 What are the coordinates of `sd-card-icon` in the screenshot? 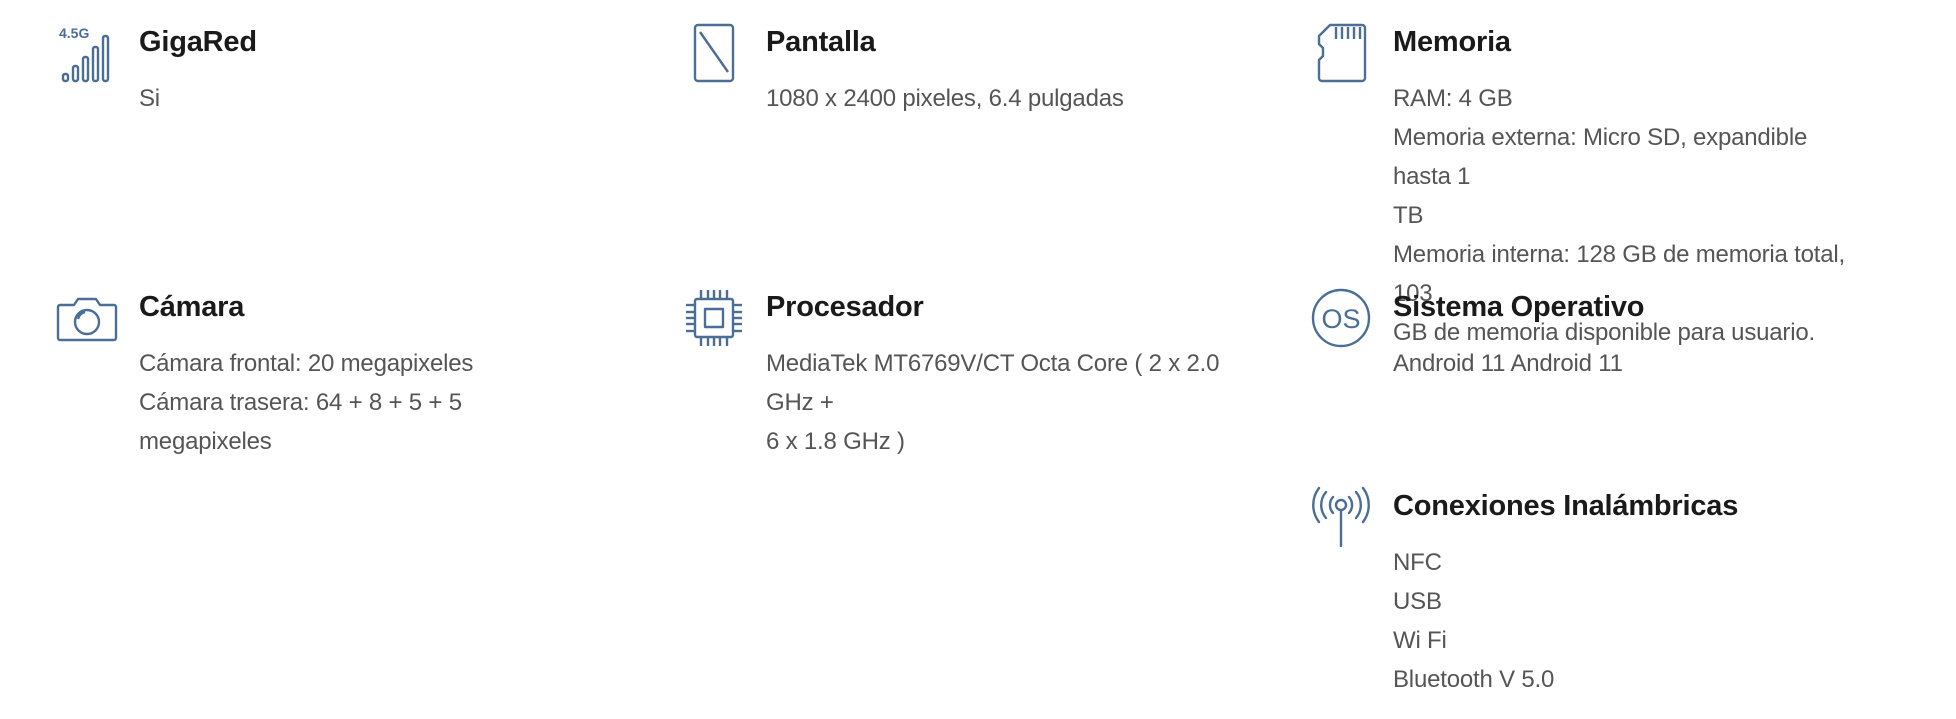 It's located at (1341, 53).